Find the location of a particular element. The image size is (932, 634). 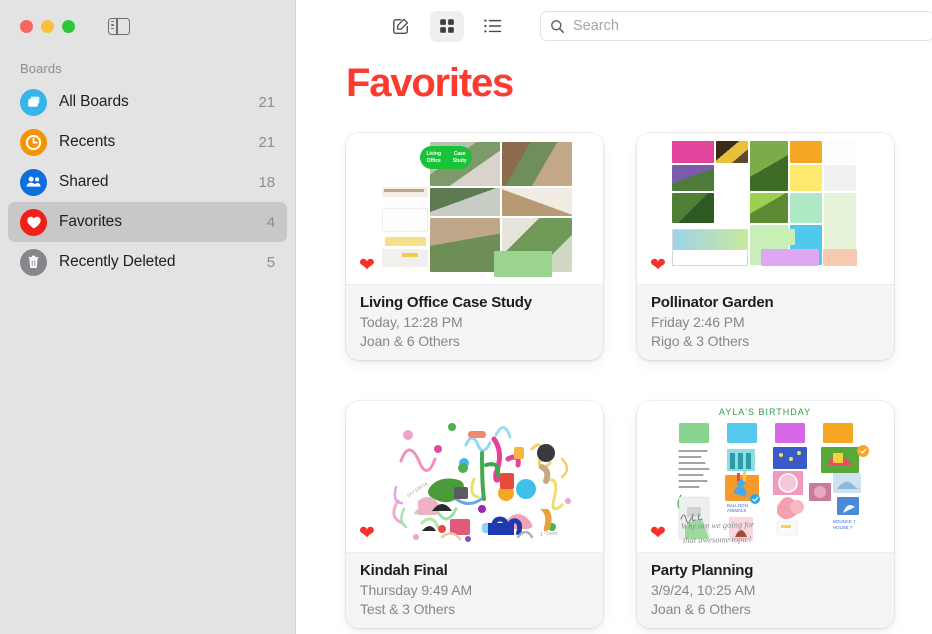

sidebar-item-label: Recently Deleted is located at coordinates (117, 261).